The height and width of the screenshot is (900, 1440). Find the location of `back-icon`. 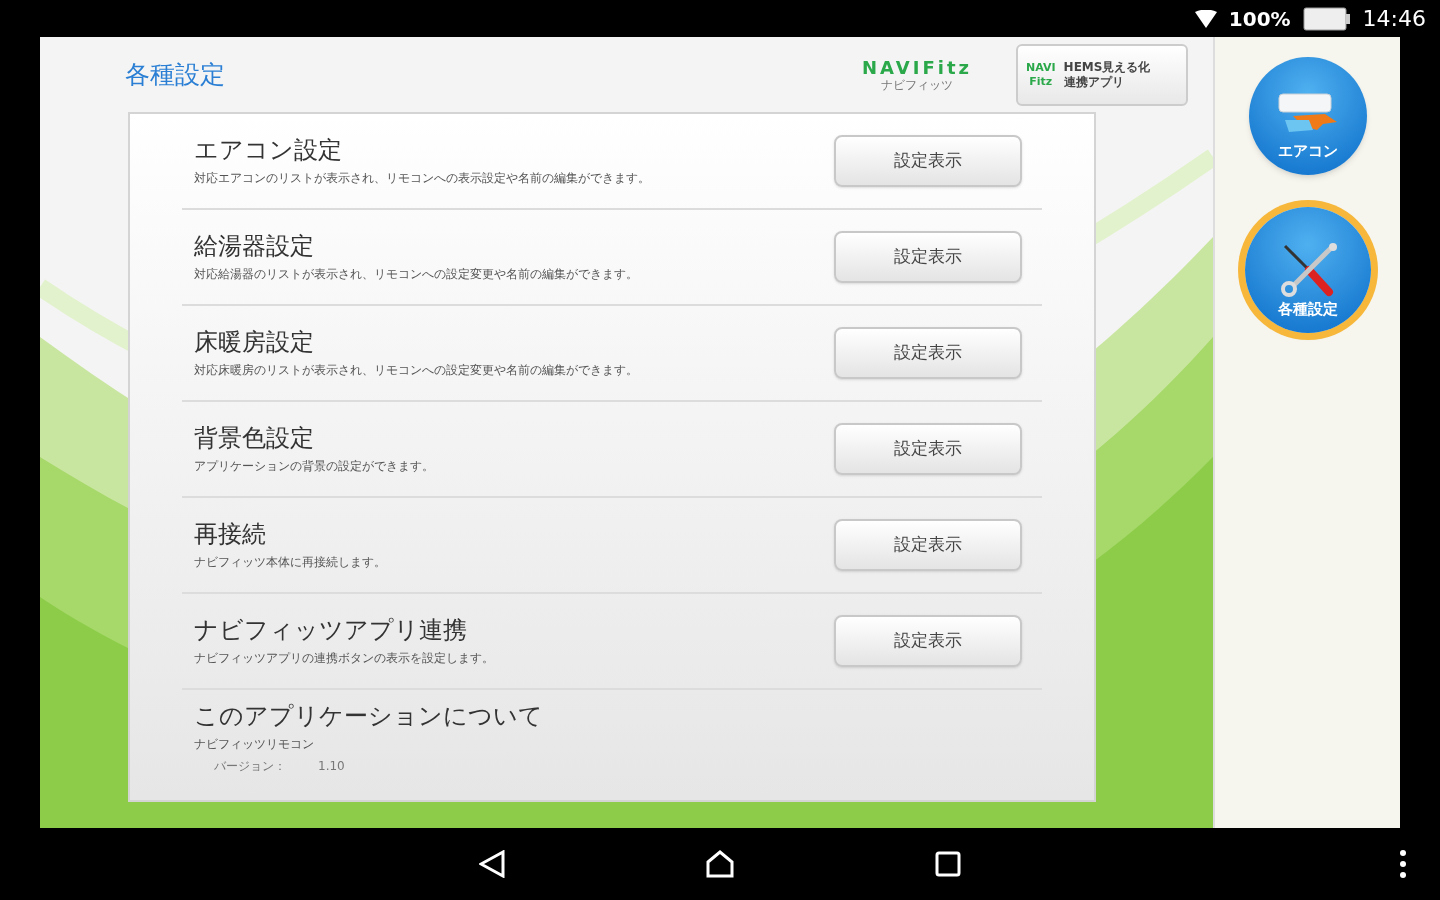

back-icon is located at coordinates (492, 864).